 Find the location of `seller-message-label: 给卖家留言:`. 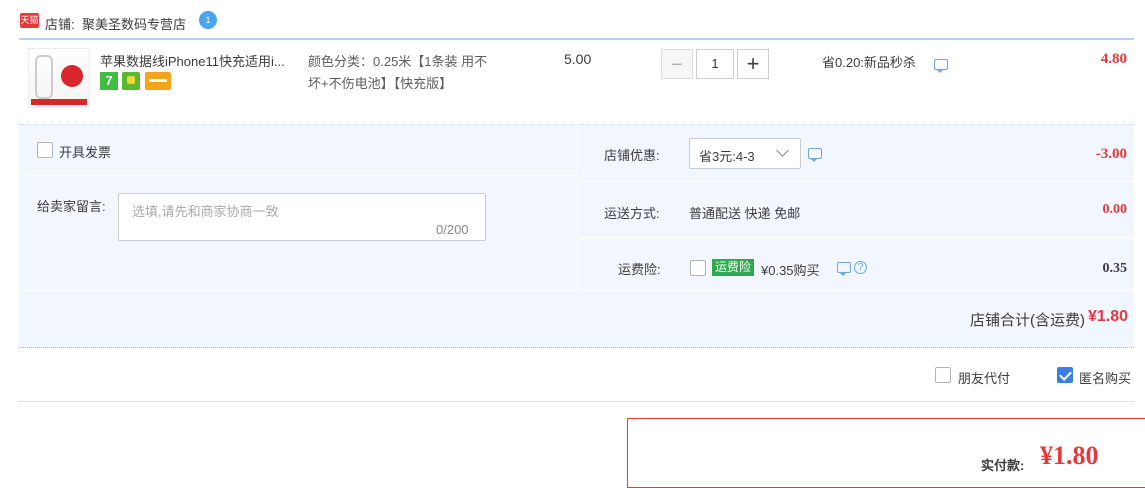

seller-message-label: 给卖家留言: is located at coordinates (71, 206).